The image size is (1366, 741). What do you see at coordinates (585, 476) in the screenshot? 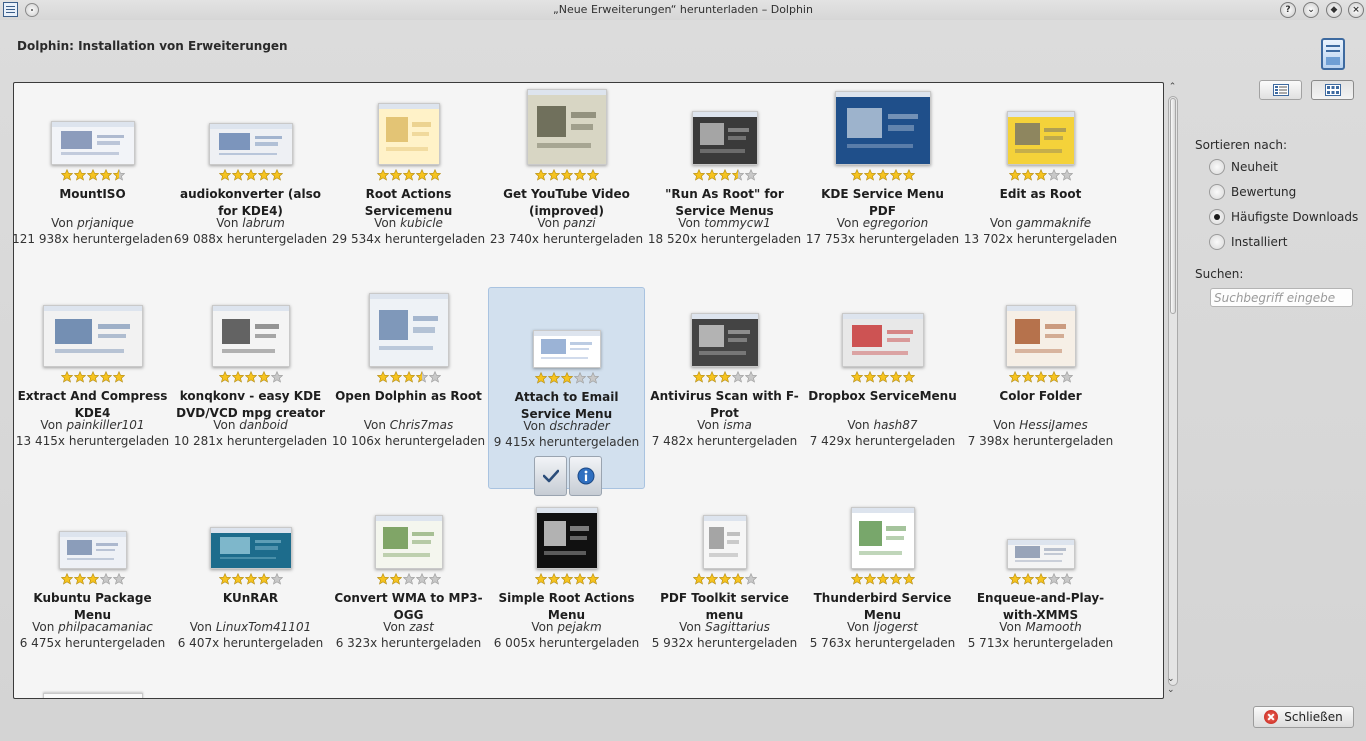
I see `info-icon` at bounding box center [585, 476].